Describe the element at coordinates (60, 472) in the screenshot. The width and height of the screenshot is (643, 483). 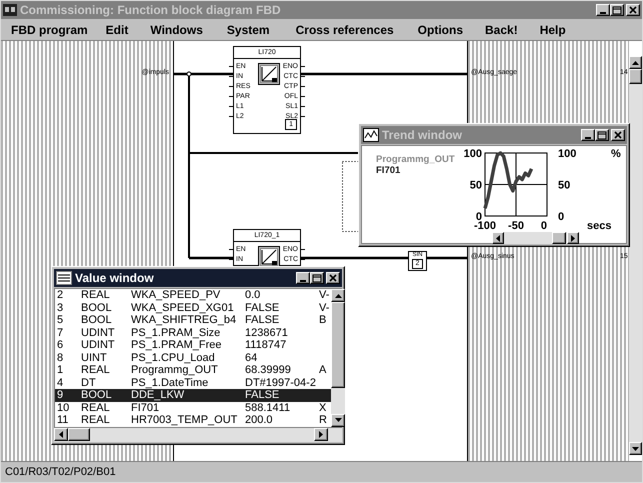
I see `status-text: C01/R03/T02/P02/B01` at that location.